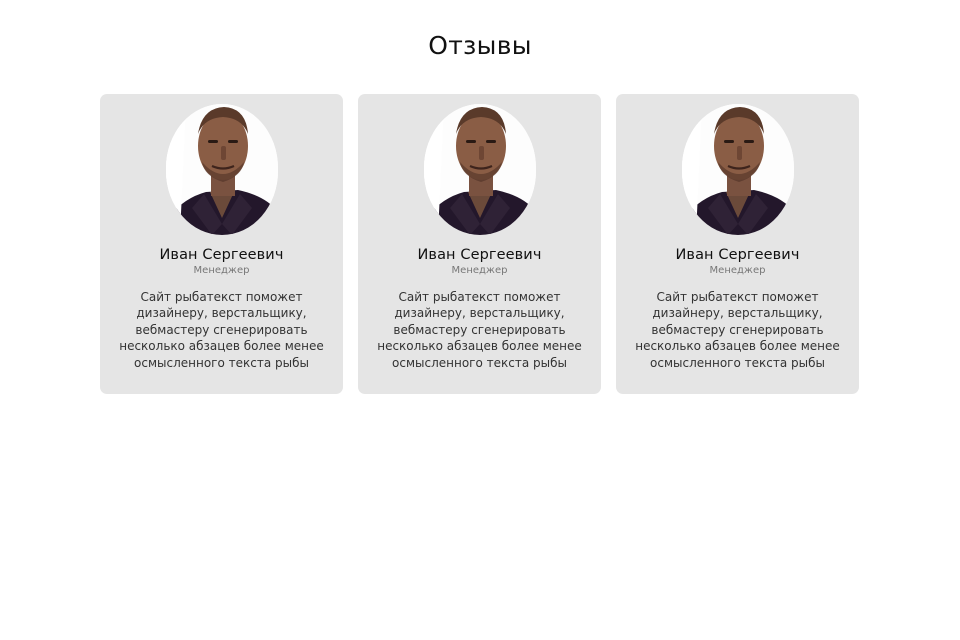 The width and height of the screenshot is (960, 640). What do you see at coordinates (480, 45) in the screenshot?
I see `section-title: Отзывы` at bounding box center [480, 45].